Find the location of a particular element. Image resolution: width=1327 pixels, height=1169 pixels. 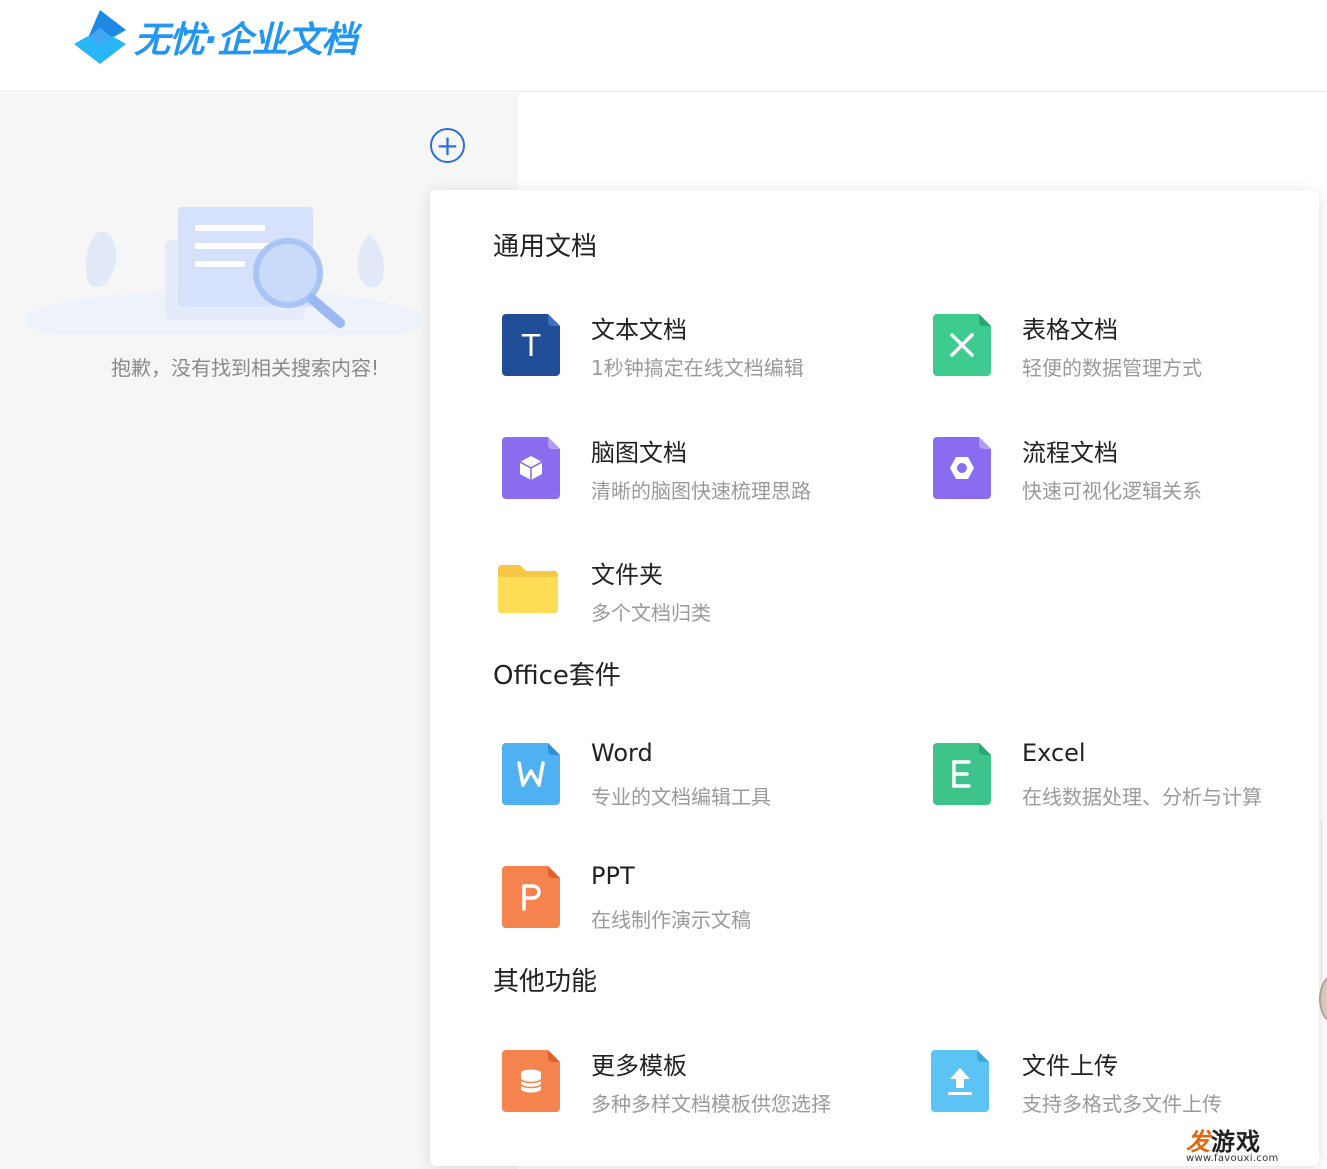

menu-item-templates: 更多模板 多种多样文档模板供您选择 is located at coordinates (698, 1086).